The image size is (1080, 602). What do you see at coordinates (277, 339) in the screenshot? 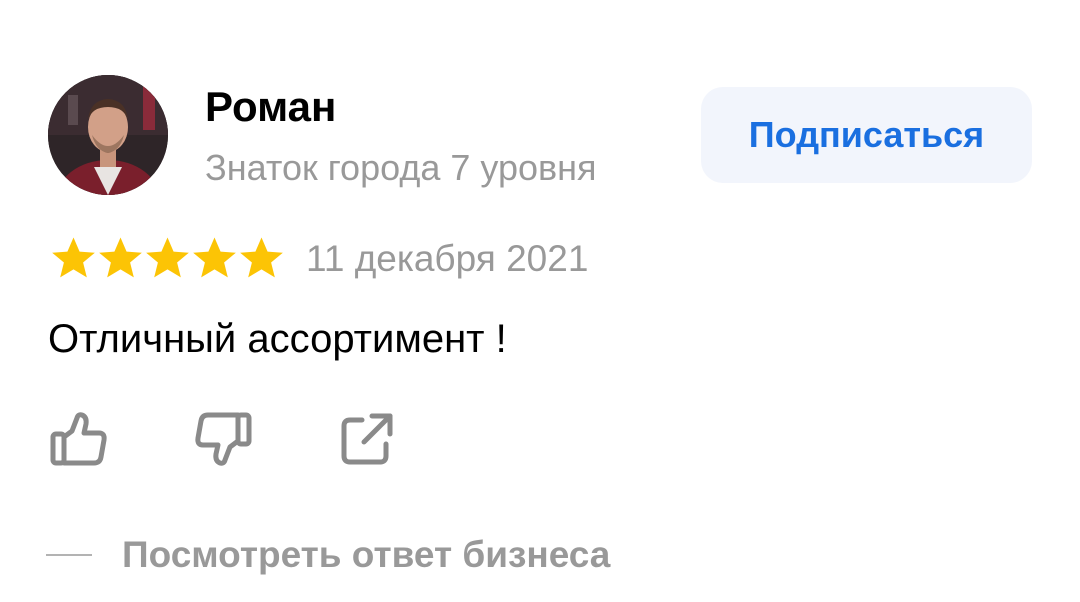
I see `review-text: Отличный ассортимент !` at bounding box center [277, 339].